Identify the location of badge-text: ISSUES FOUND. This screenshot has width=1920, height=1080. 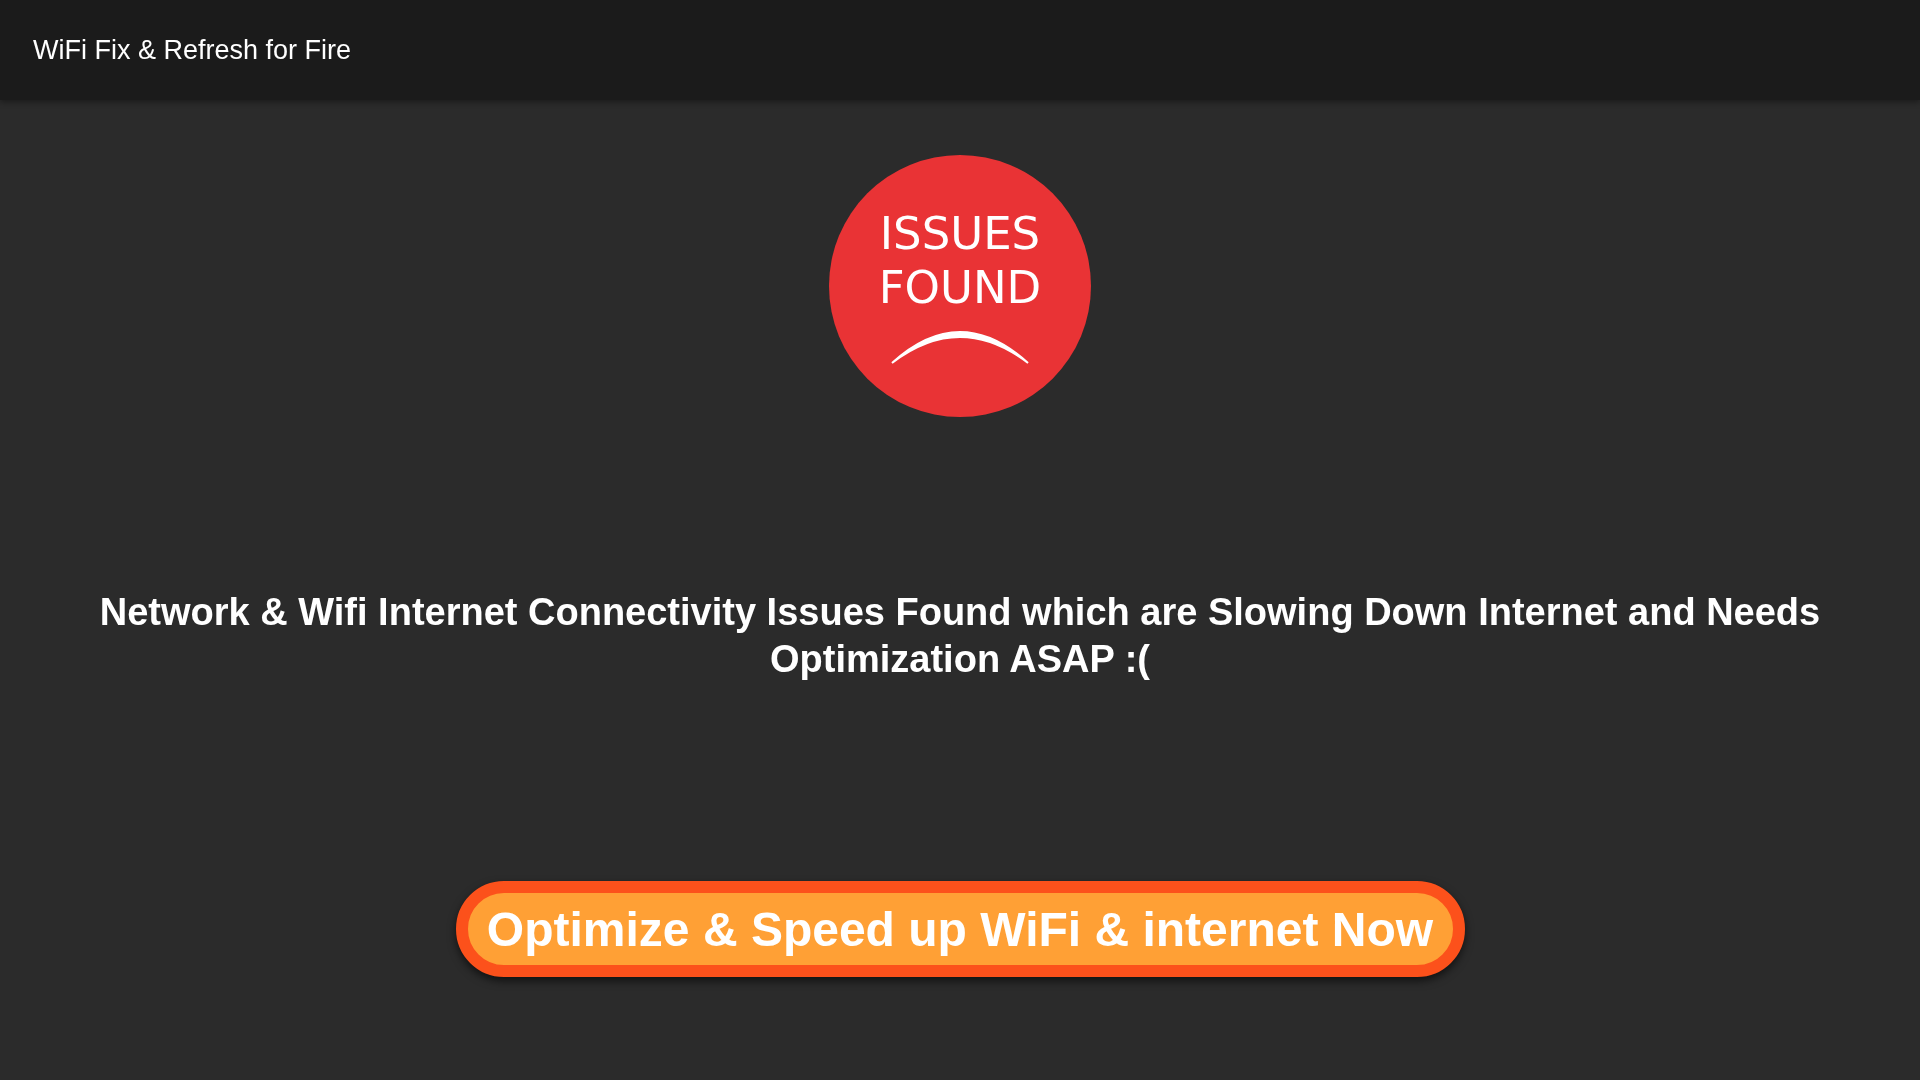
(960, 261).